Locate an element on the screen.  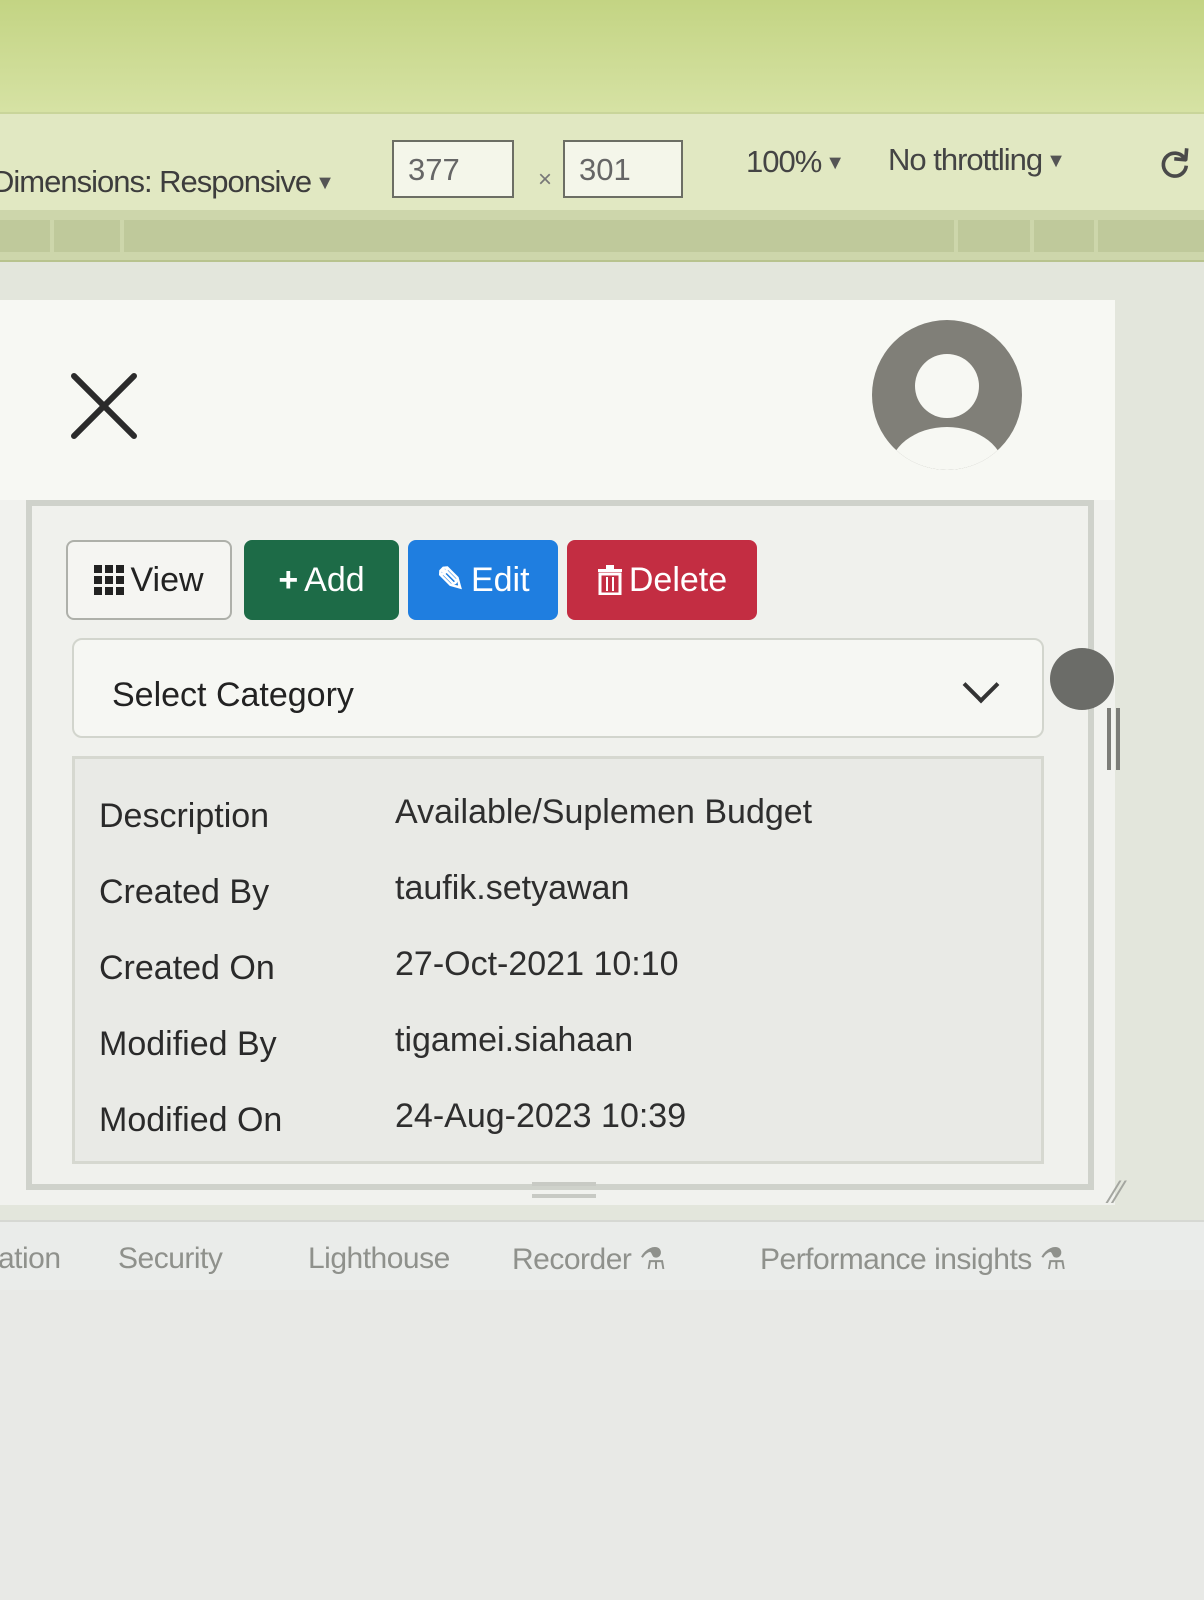
tab-security: Security is located at coordinates (170, 1259).